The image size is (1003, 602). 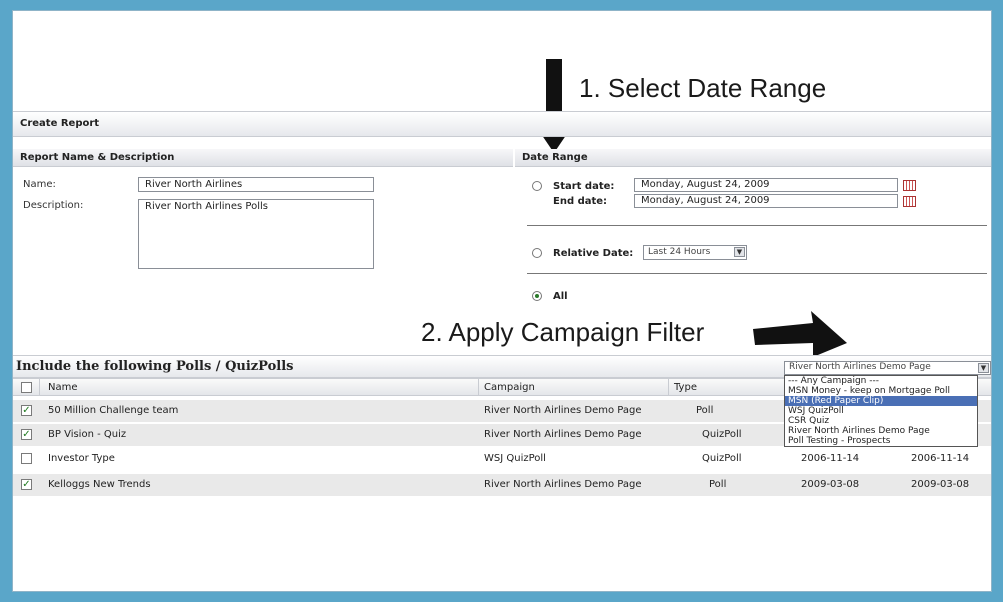 I want to click on all-dates-radio, so click(x=537, y=296).